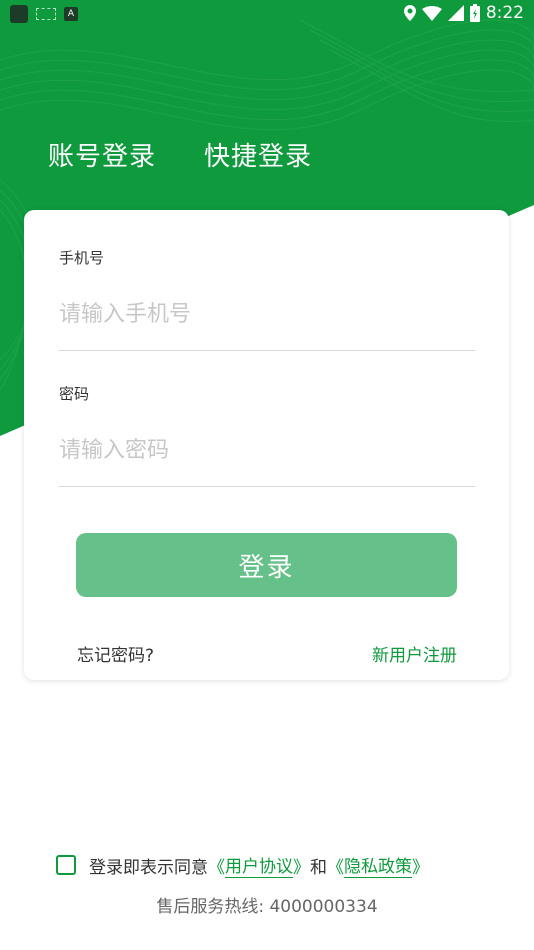  I want to click on password-label: 密码, so click(74, 394).